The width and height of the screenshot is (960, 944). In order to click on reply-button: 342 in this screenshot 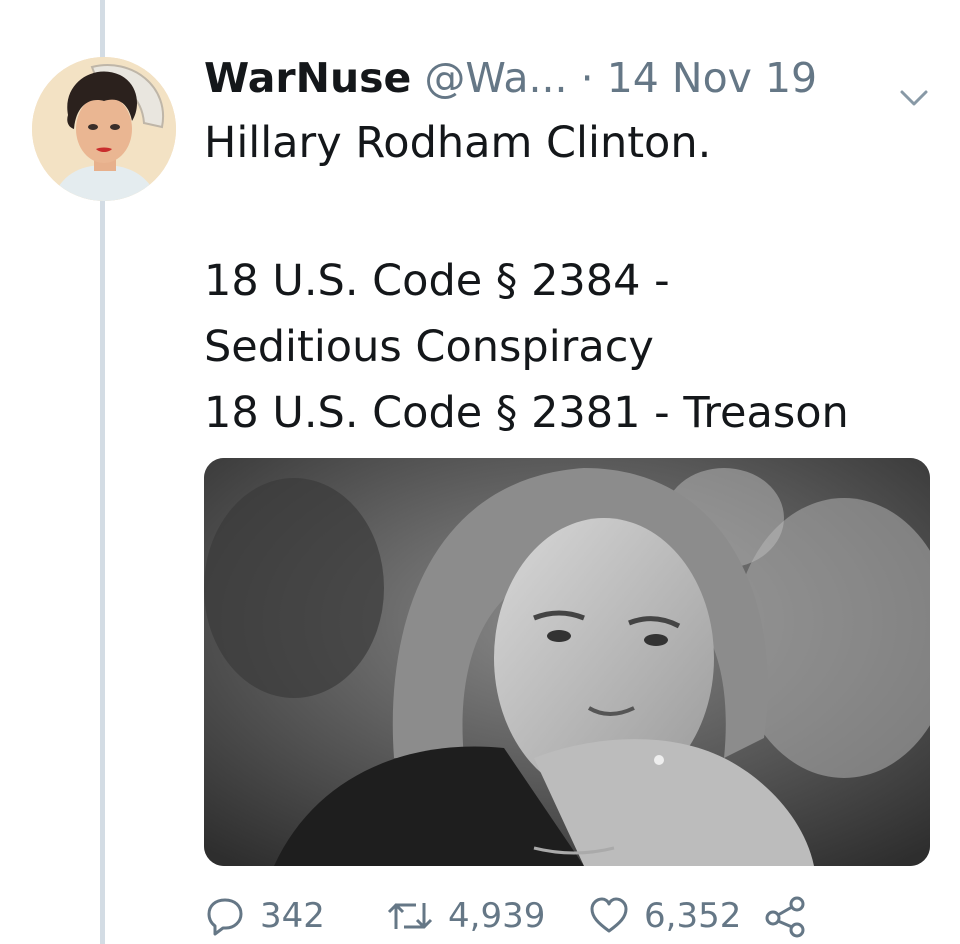, I will do `click(295, 916)`.